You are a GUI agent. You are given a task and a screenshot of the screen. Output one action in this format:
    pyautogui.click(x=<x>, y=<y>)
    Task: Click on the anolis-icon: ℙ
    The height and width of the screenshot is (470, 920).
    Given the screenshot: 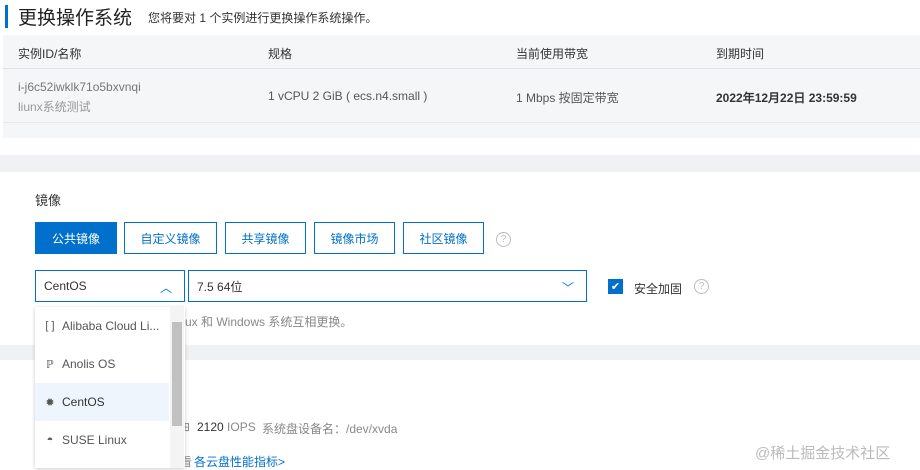 What is the action you would take?
    pyautogui.click(x=50, y=364)
    